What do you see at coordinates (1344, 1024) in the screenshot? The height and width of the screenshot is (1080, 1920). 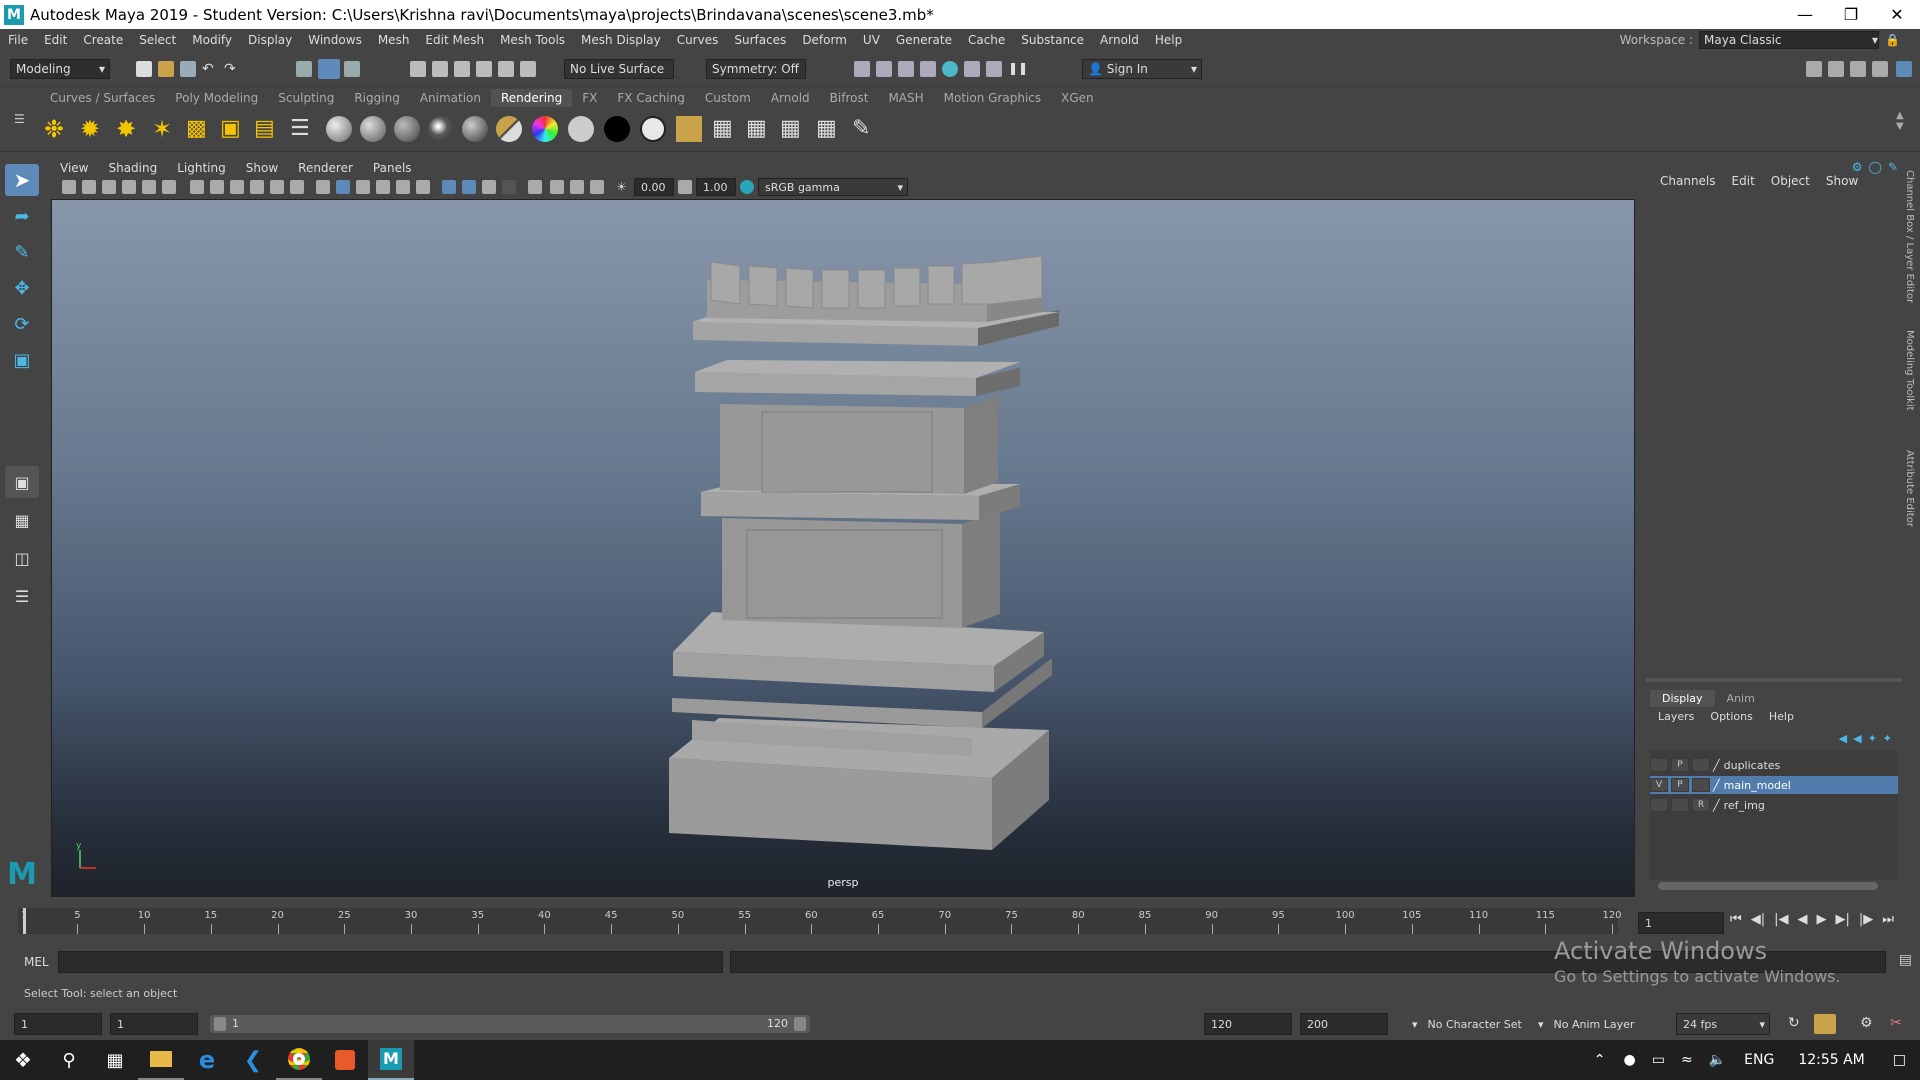 I see `animation-end-field: 200` at bounding box center [1344, 1024].